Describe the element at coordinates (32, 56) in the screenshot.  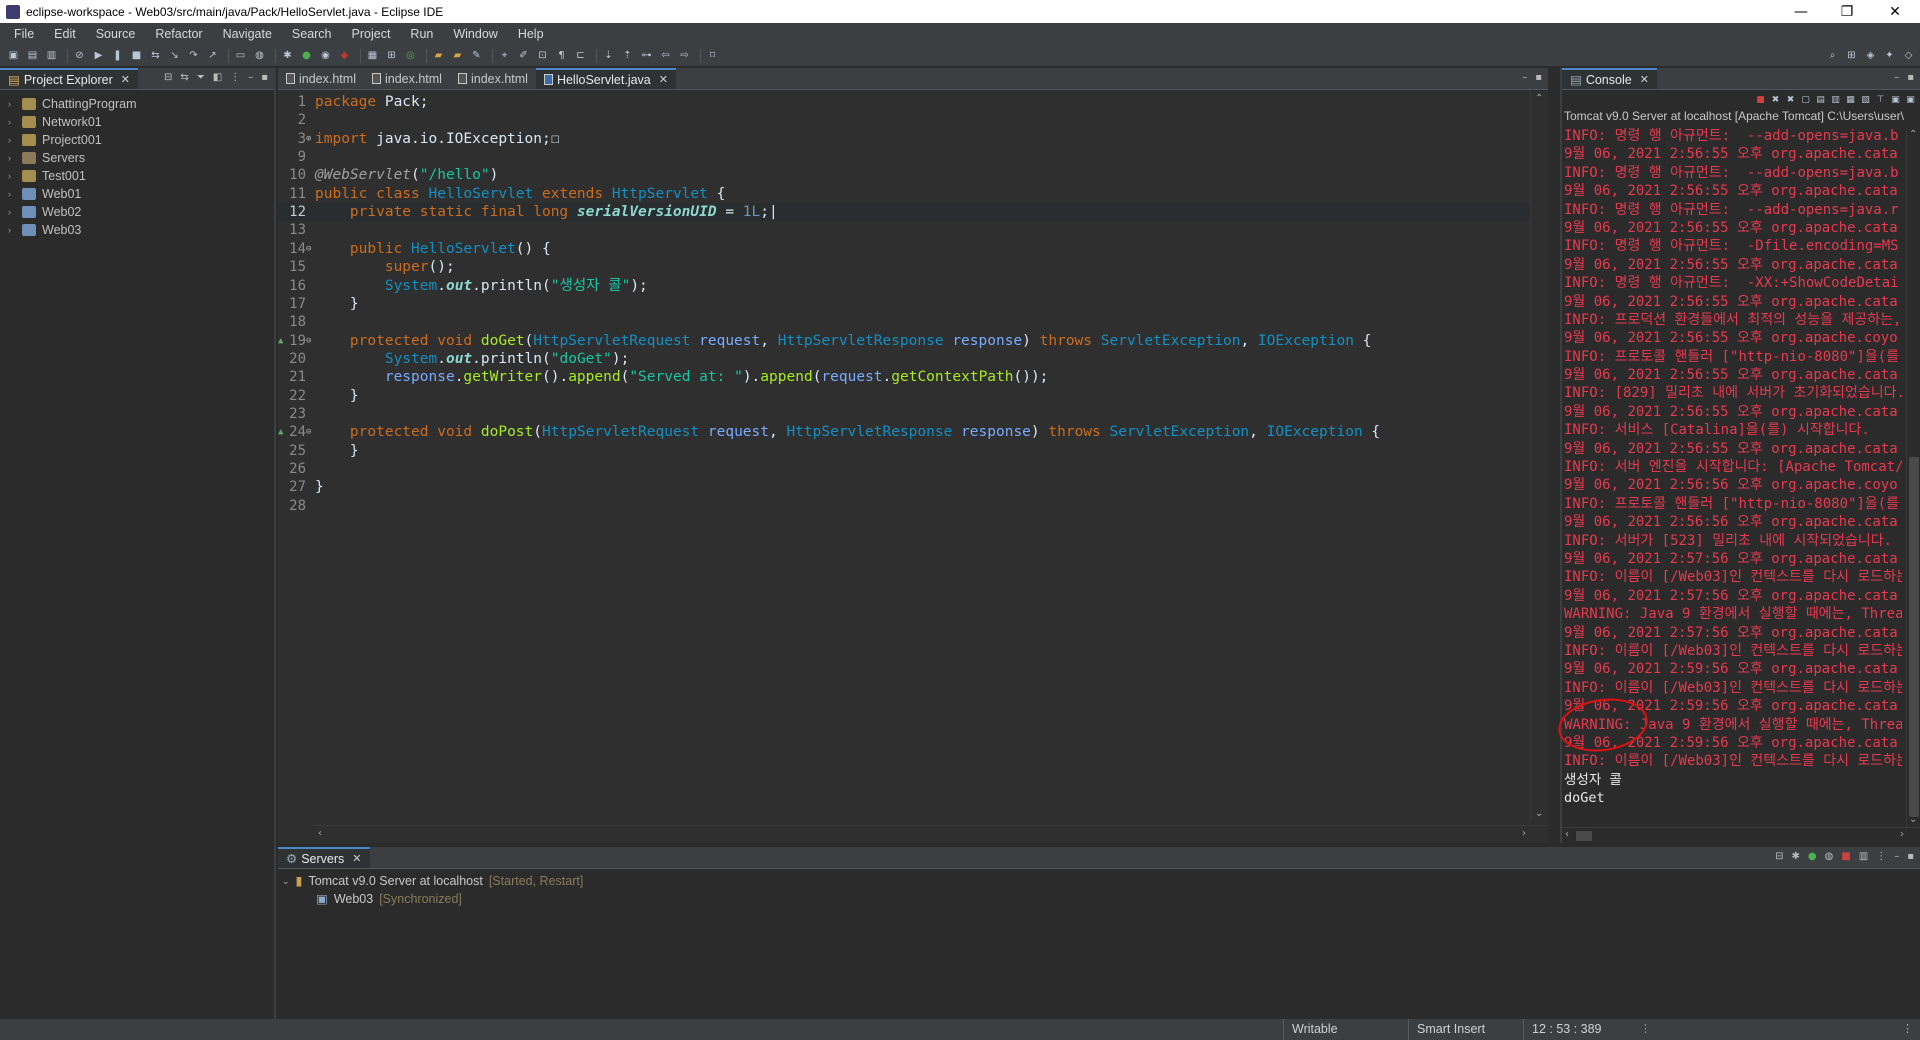
I see `save-icon: ▤` at that location.